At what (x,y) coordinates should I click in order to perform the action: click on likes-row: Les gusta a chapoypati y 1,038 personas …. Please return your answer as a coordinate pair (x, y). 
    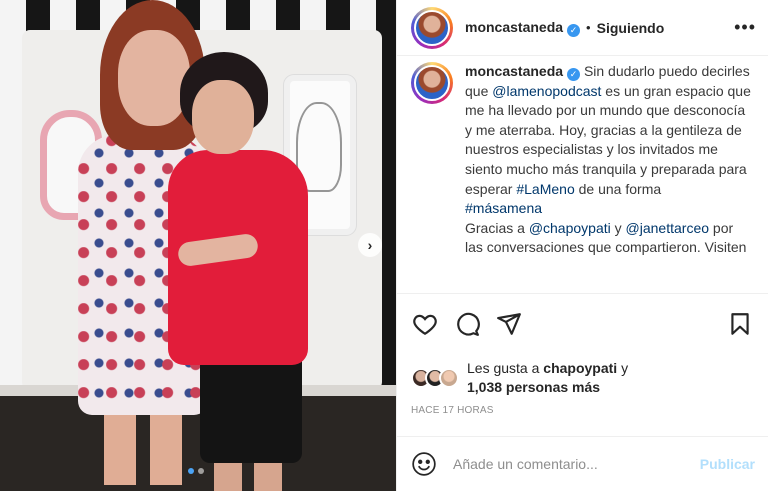
    Looking at the image, I should click on (582, 378).